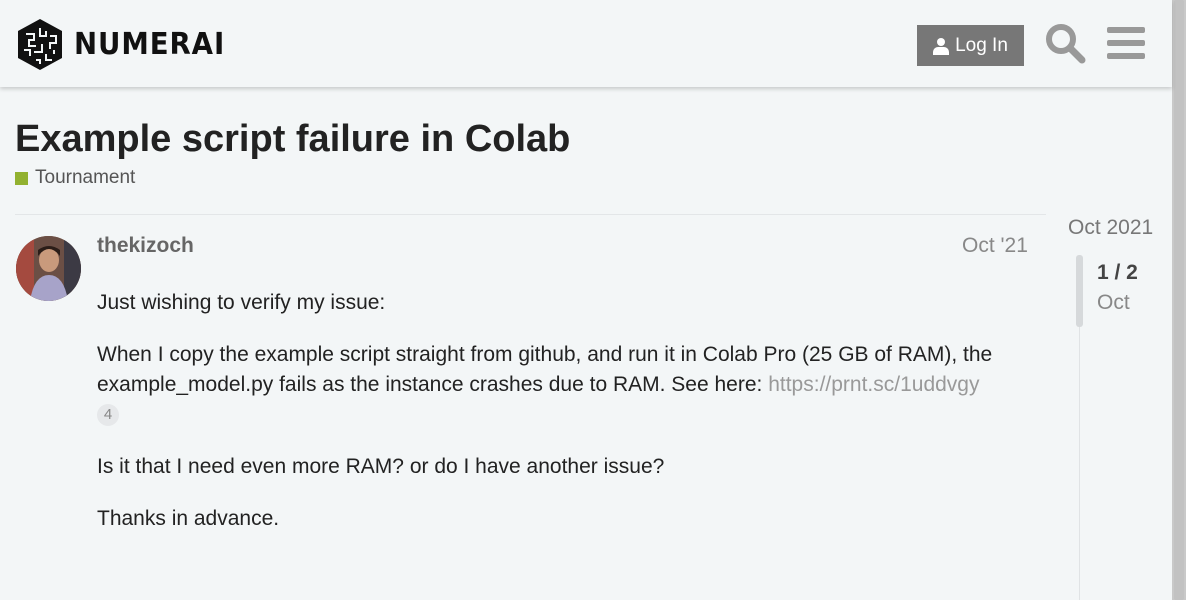 Image resolution: width=1186 pixels, height=600 pixels. I want to click on hamburger-menu-icon, so click(1126, 43).